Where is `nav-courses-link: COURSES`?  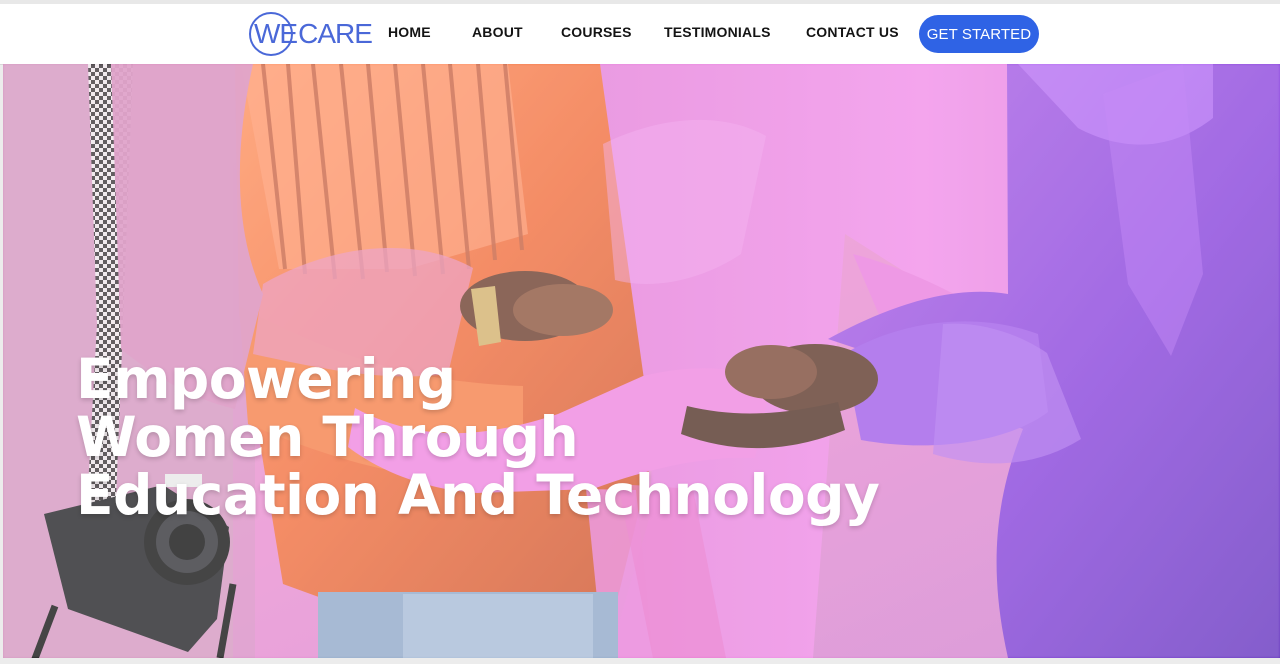
nav-courses-link: COURSES is located at coordinates (596, 32).